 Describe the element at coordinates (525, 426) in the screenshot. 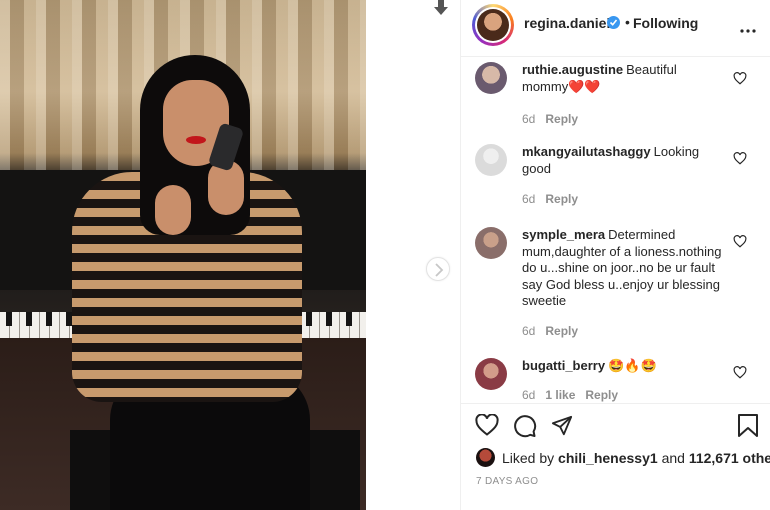

I see `comment-icon` at that location.